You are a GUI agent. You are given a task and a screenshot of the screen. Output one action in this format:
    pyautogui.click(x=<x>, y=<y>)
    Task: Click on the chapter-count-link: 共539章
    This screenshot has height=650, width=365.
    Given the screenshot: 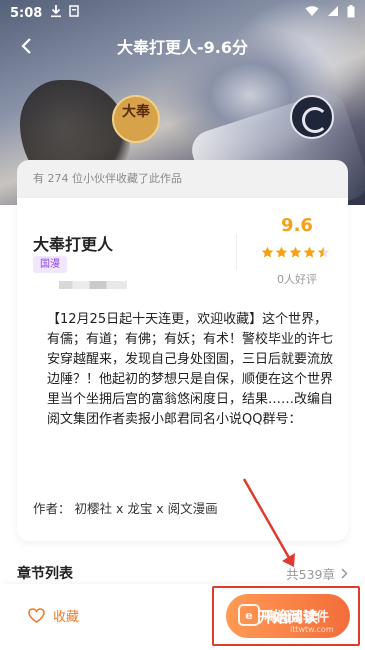 What is the action you would take?
    pyautogui.click(x=317, y=573)
    